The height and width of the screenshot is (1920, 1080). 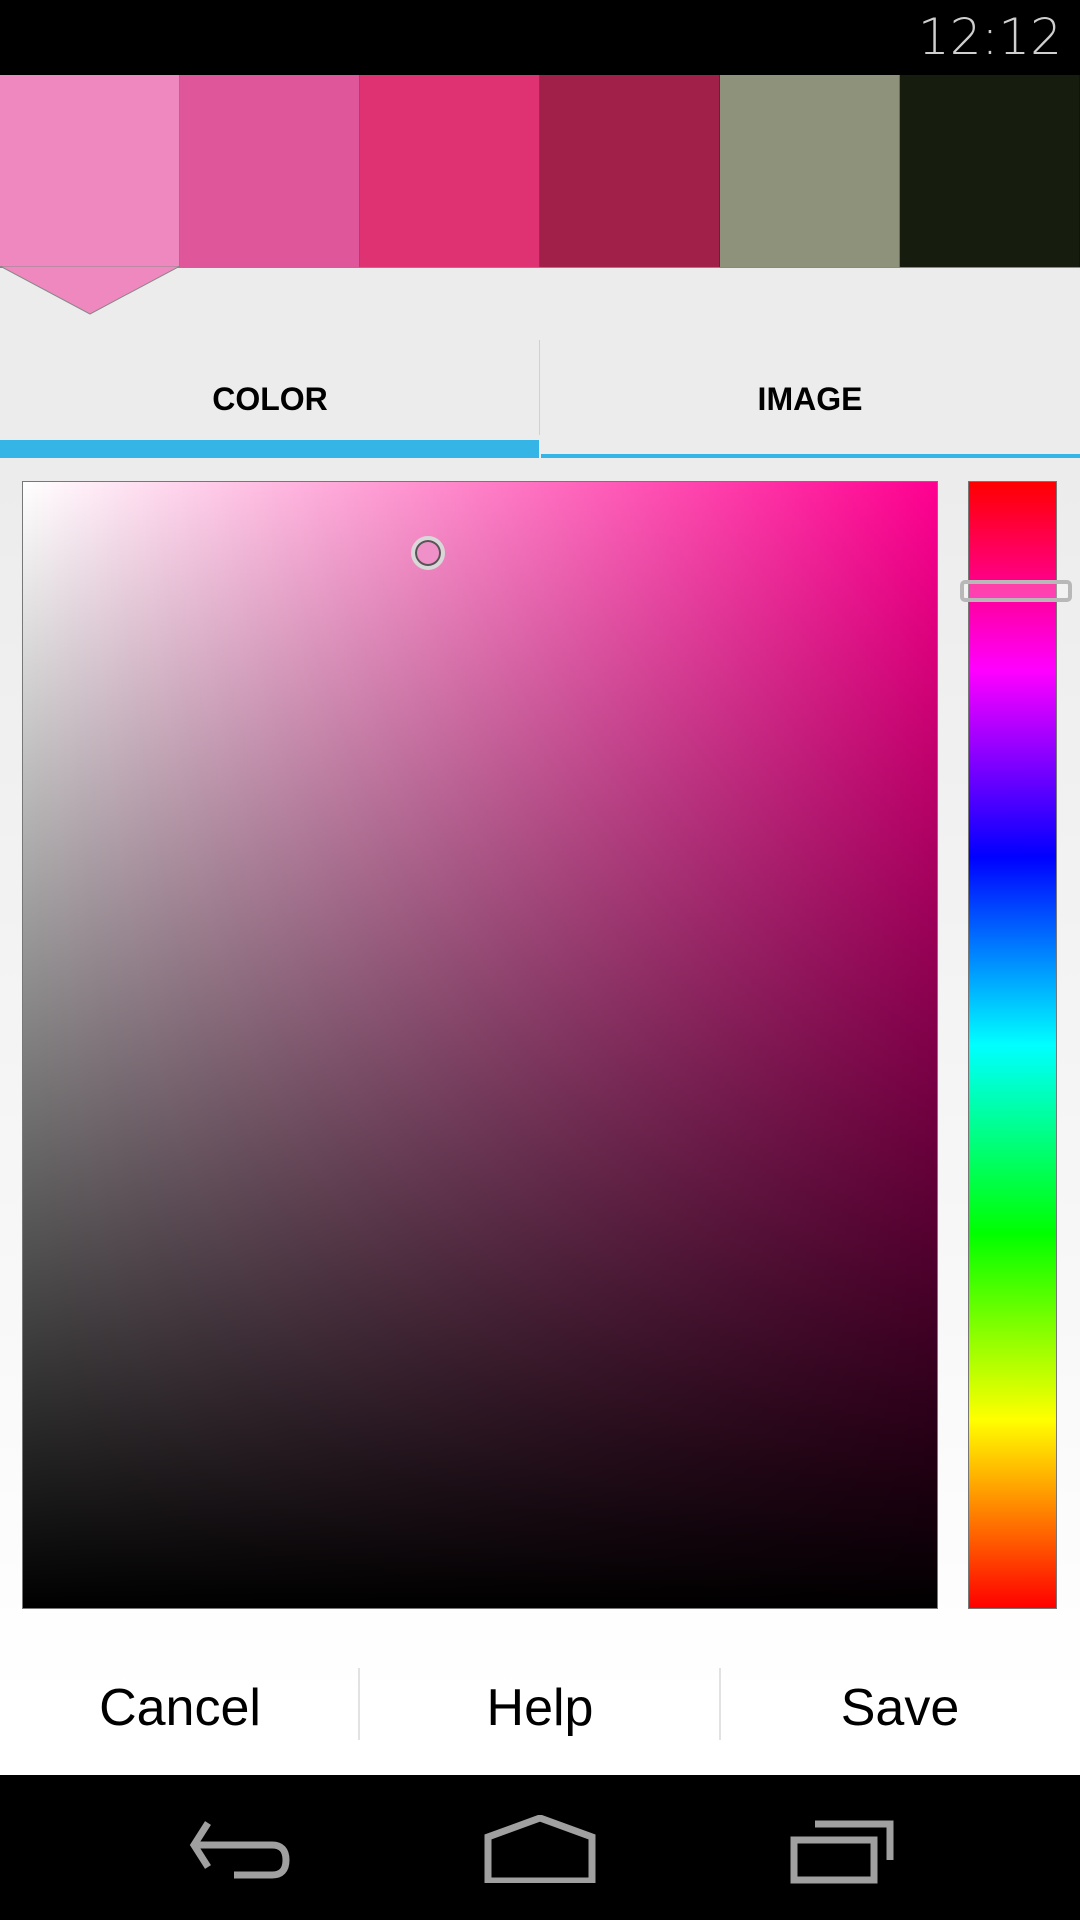 I want to click on back-icon, so click(x=240, y=1850).